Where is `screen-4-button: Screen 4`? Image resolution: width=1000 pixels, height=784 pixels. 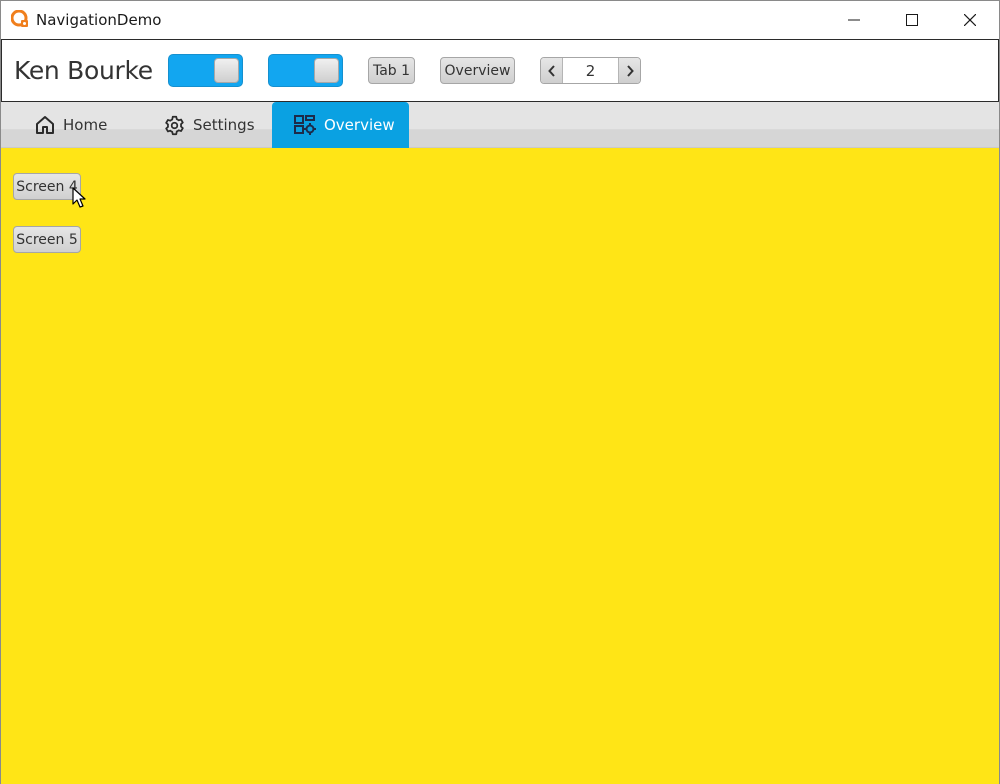 screen-4-button: Screen 4 is located at coordinates (47, 186).